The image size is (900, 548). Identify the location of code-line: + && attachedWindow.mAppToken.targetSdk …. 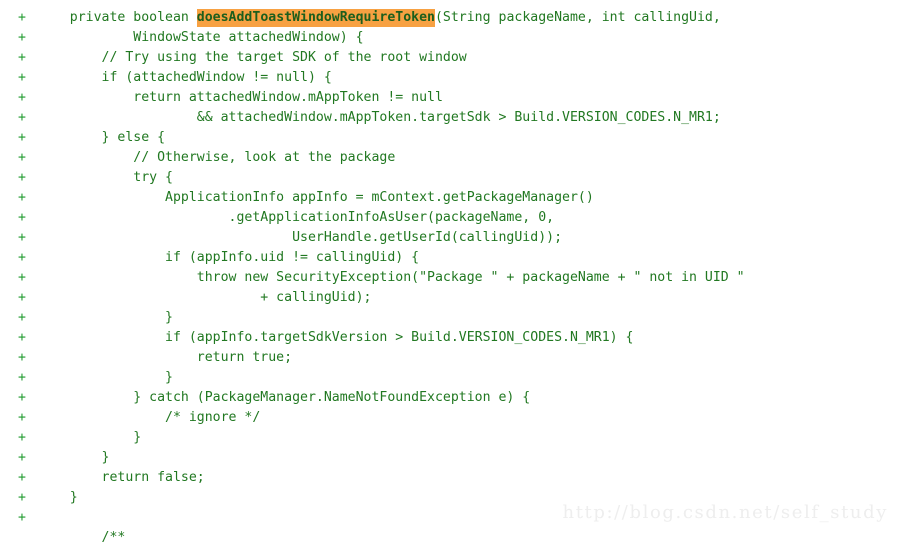
(450, 118).